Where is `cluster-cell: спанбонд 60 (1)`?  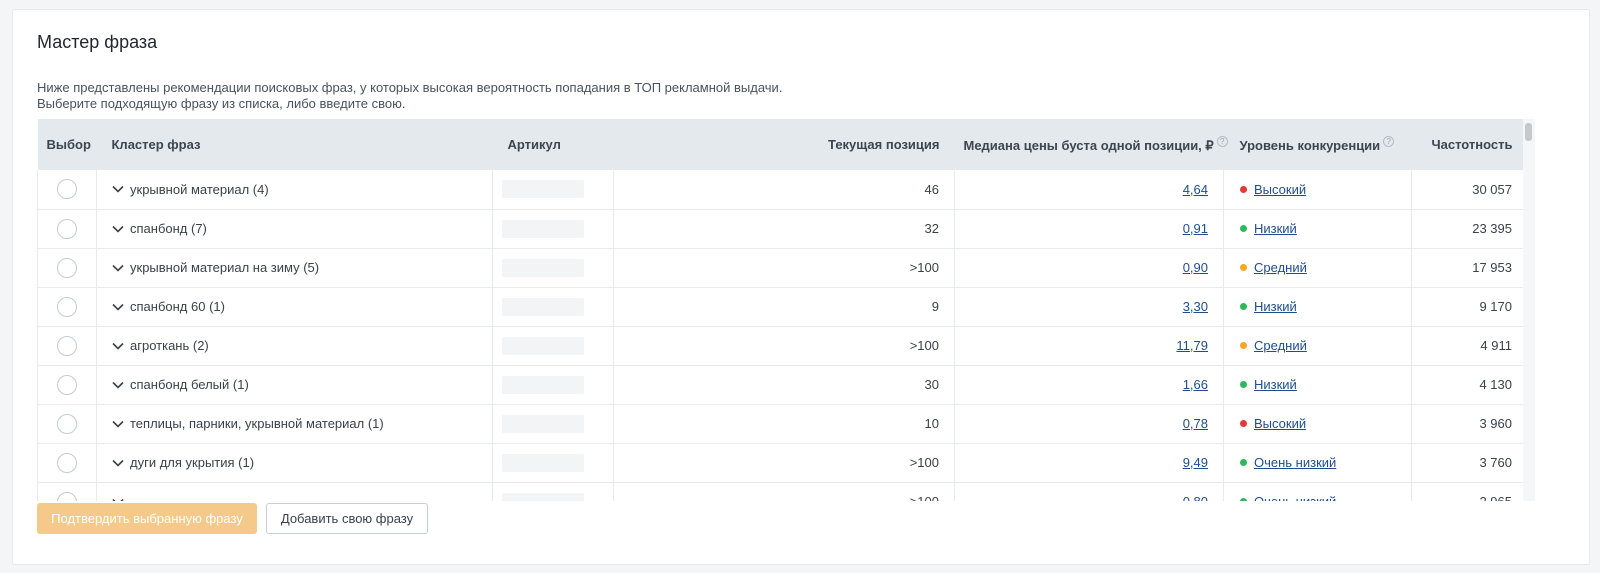
cluster-cell: спанбонд 60 (1) is located at coordinates (294, 307).